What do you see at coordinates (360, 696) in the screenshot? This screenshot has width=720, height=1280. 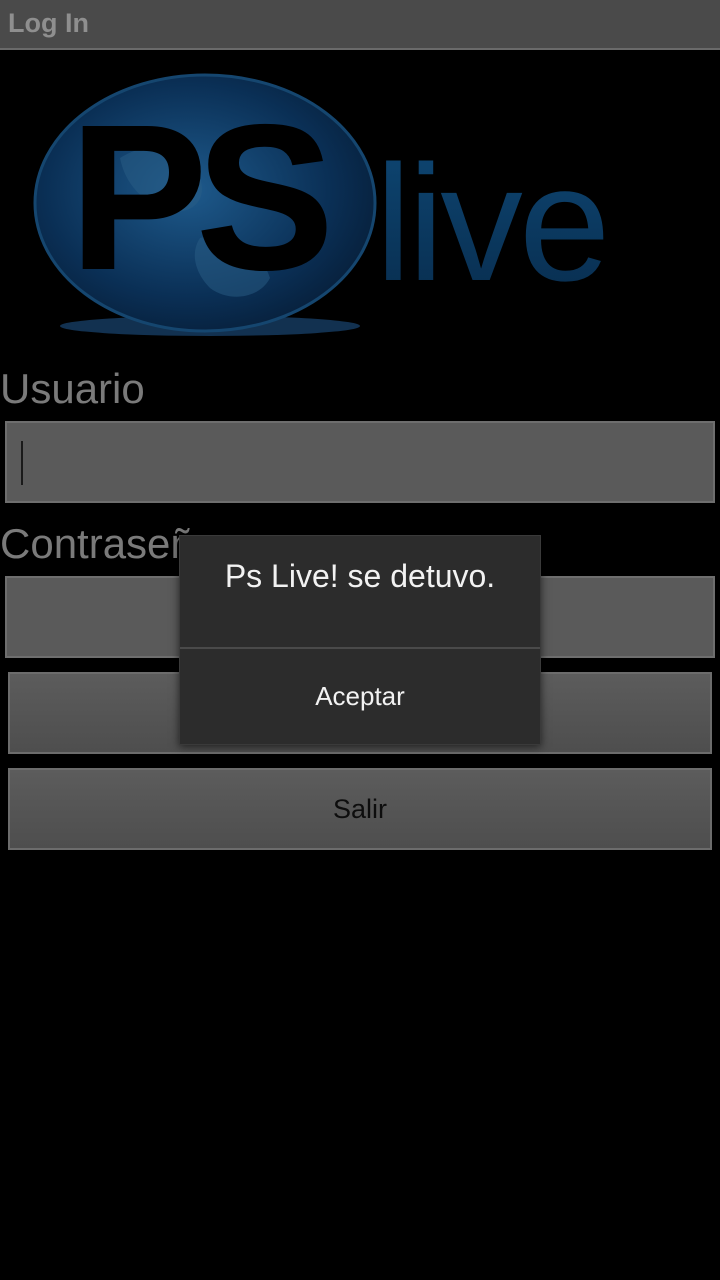 I see `accept-button: Aceptar` at bounding box center [360, 696].